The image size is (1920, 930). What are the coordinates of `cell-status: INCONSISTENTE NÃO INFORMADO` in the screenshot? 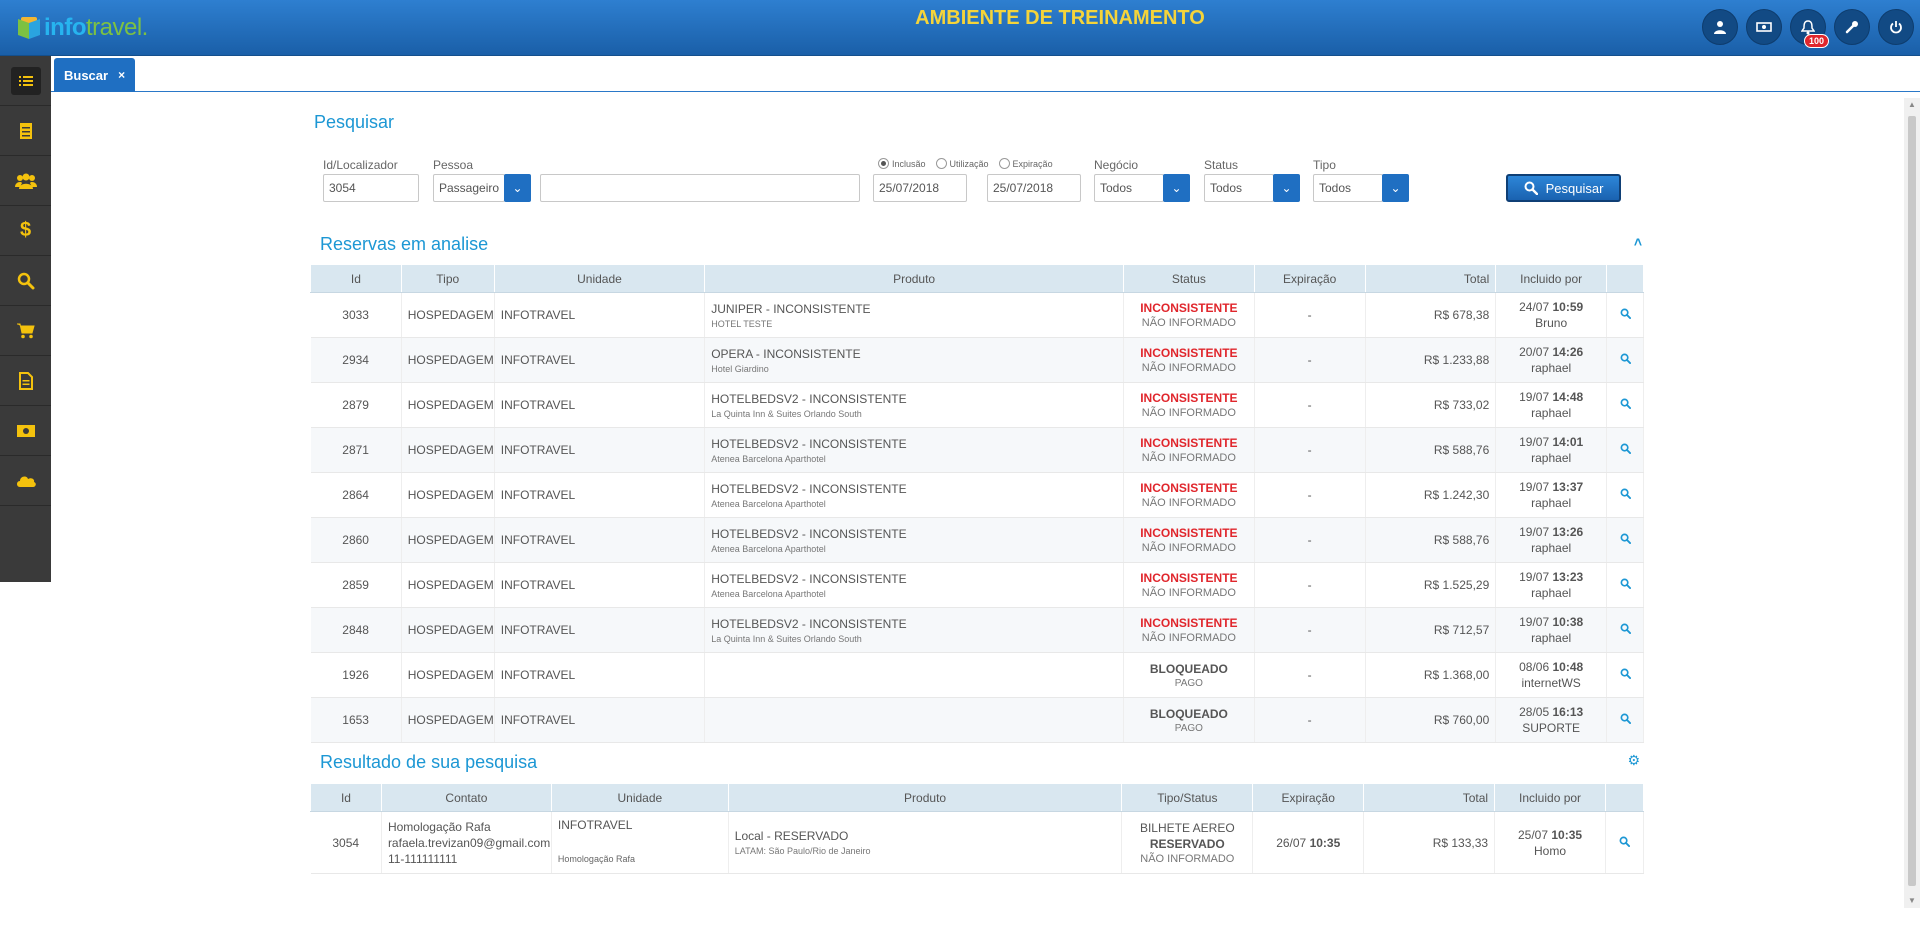 It's located at (1189, 630).